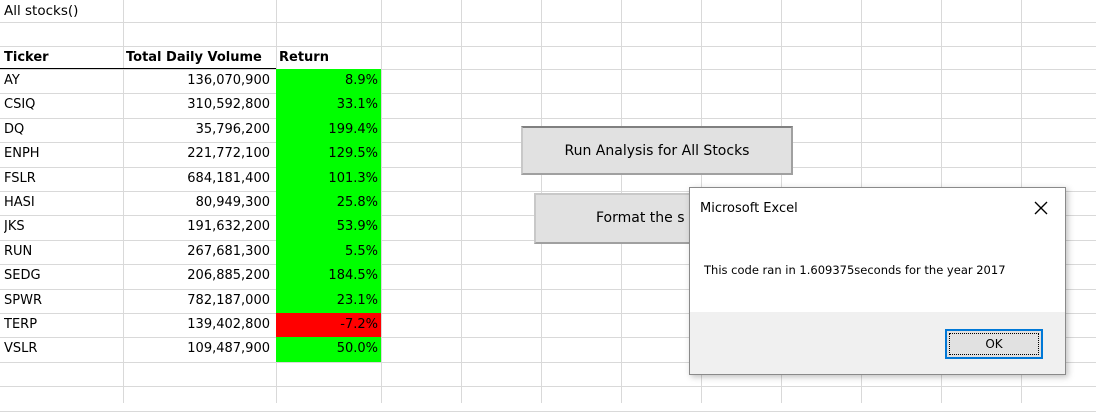 Image resolution: width=1096 pixels, height=412 pixels. I want to click on return-cell: 33.1%, so click(328, 104).